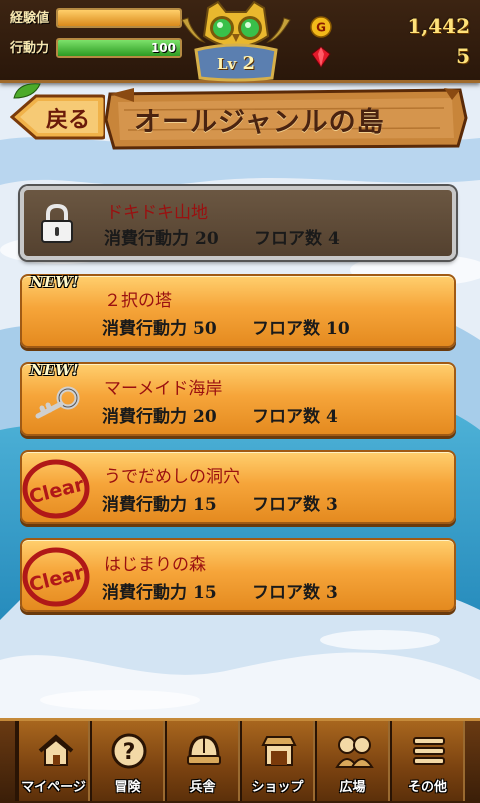  I want to click on floor-value: 10, so click(338, 329).